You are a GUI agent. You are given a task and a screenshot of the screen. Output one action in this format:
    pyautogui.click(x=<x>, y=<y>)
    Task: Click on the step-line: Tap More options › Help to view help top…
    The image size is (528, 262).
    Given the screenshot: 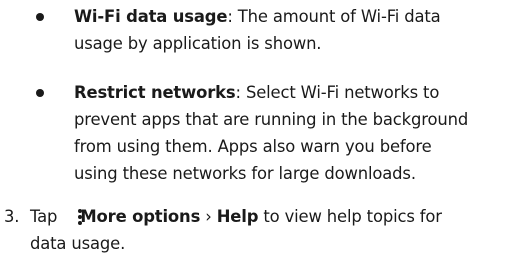 What is the action you would take?
    pyautogui.click(x=236, y=216)
    